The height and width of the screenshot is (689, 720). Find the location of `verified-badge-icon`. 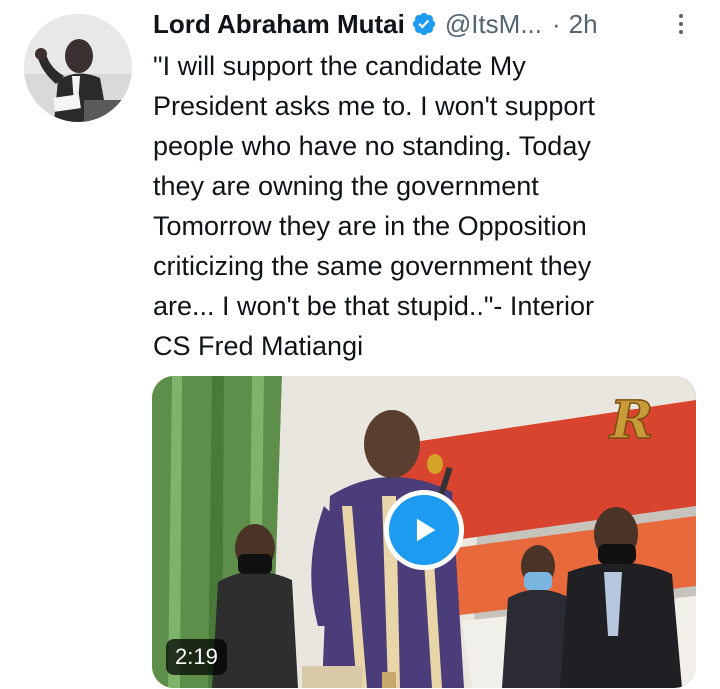

verified-badge-icon is located at coordinates (424, 24).